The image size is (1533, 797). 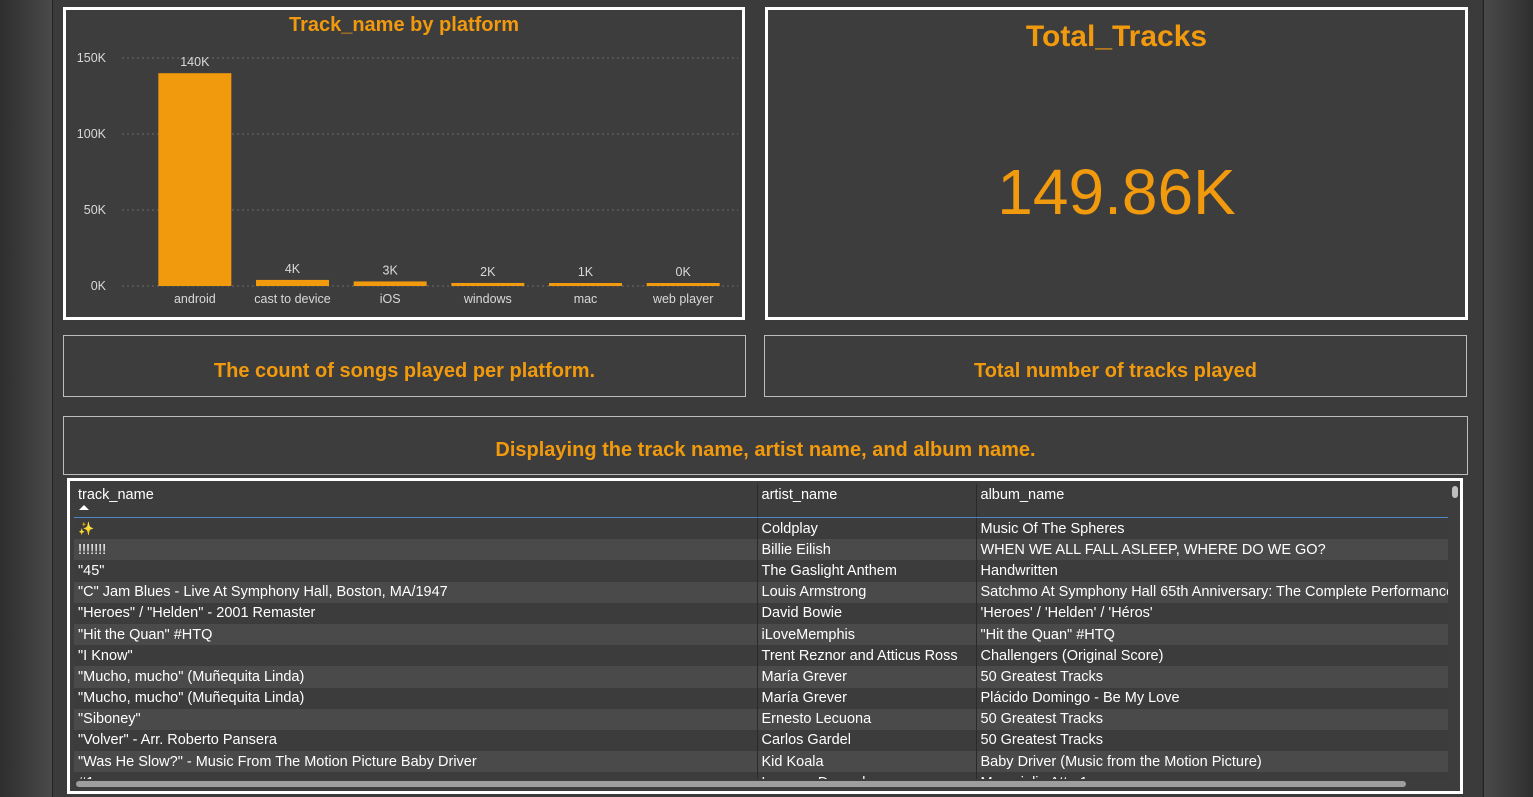 What do you see at coordinates (95, 210) in the screenshot?
I see `y-tick-label: 50K` at bounding box center [95, 210].